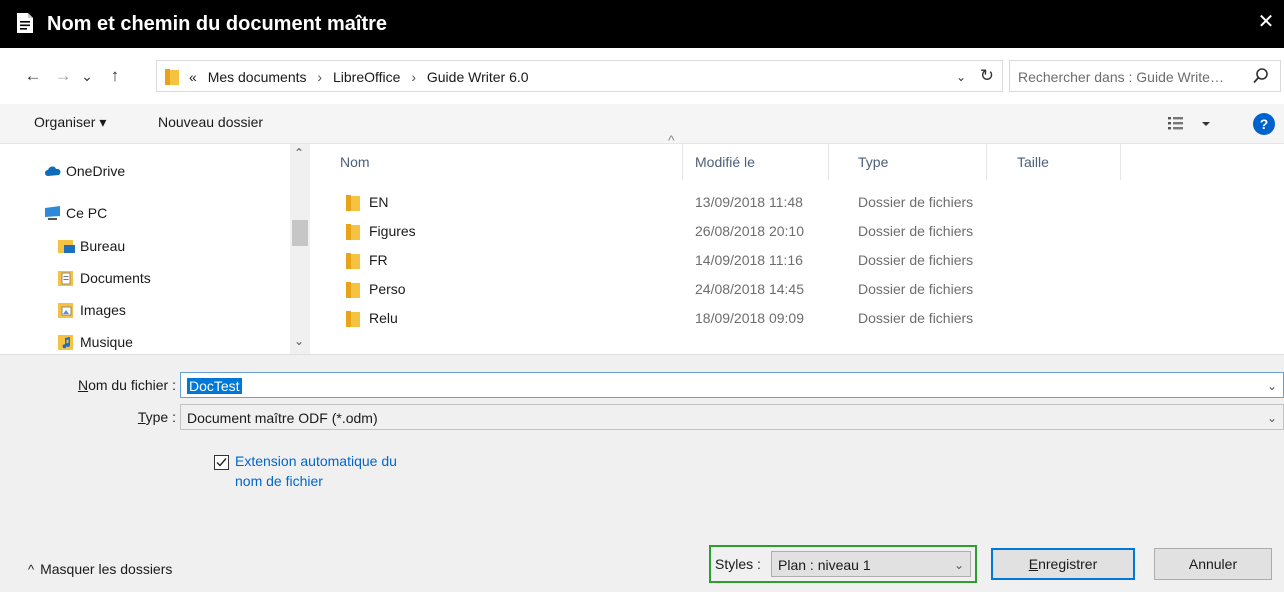 The width and height of the screenshot is (1284, 592). Describe the element at coordinates (100, 569) in the screenshot. I see `hide-folders-button: ^ Masquer les dossiers` at that location.